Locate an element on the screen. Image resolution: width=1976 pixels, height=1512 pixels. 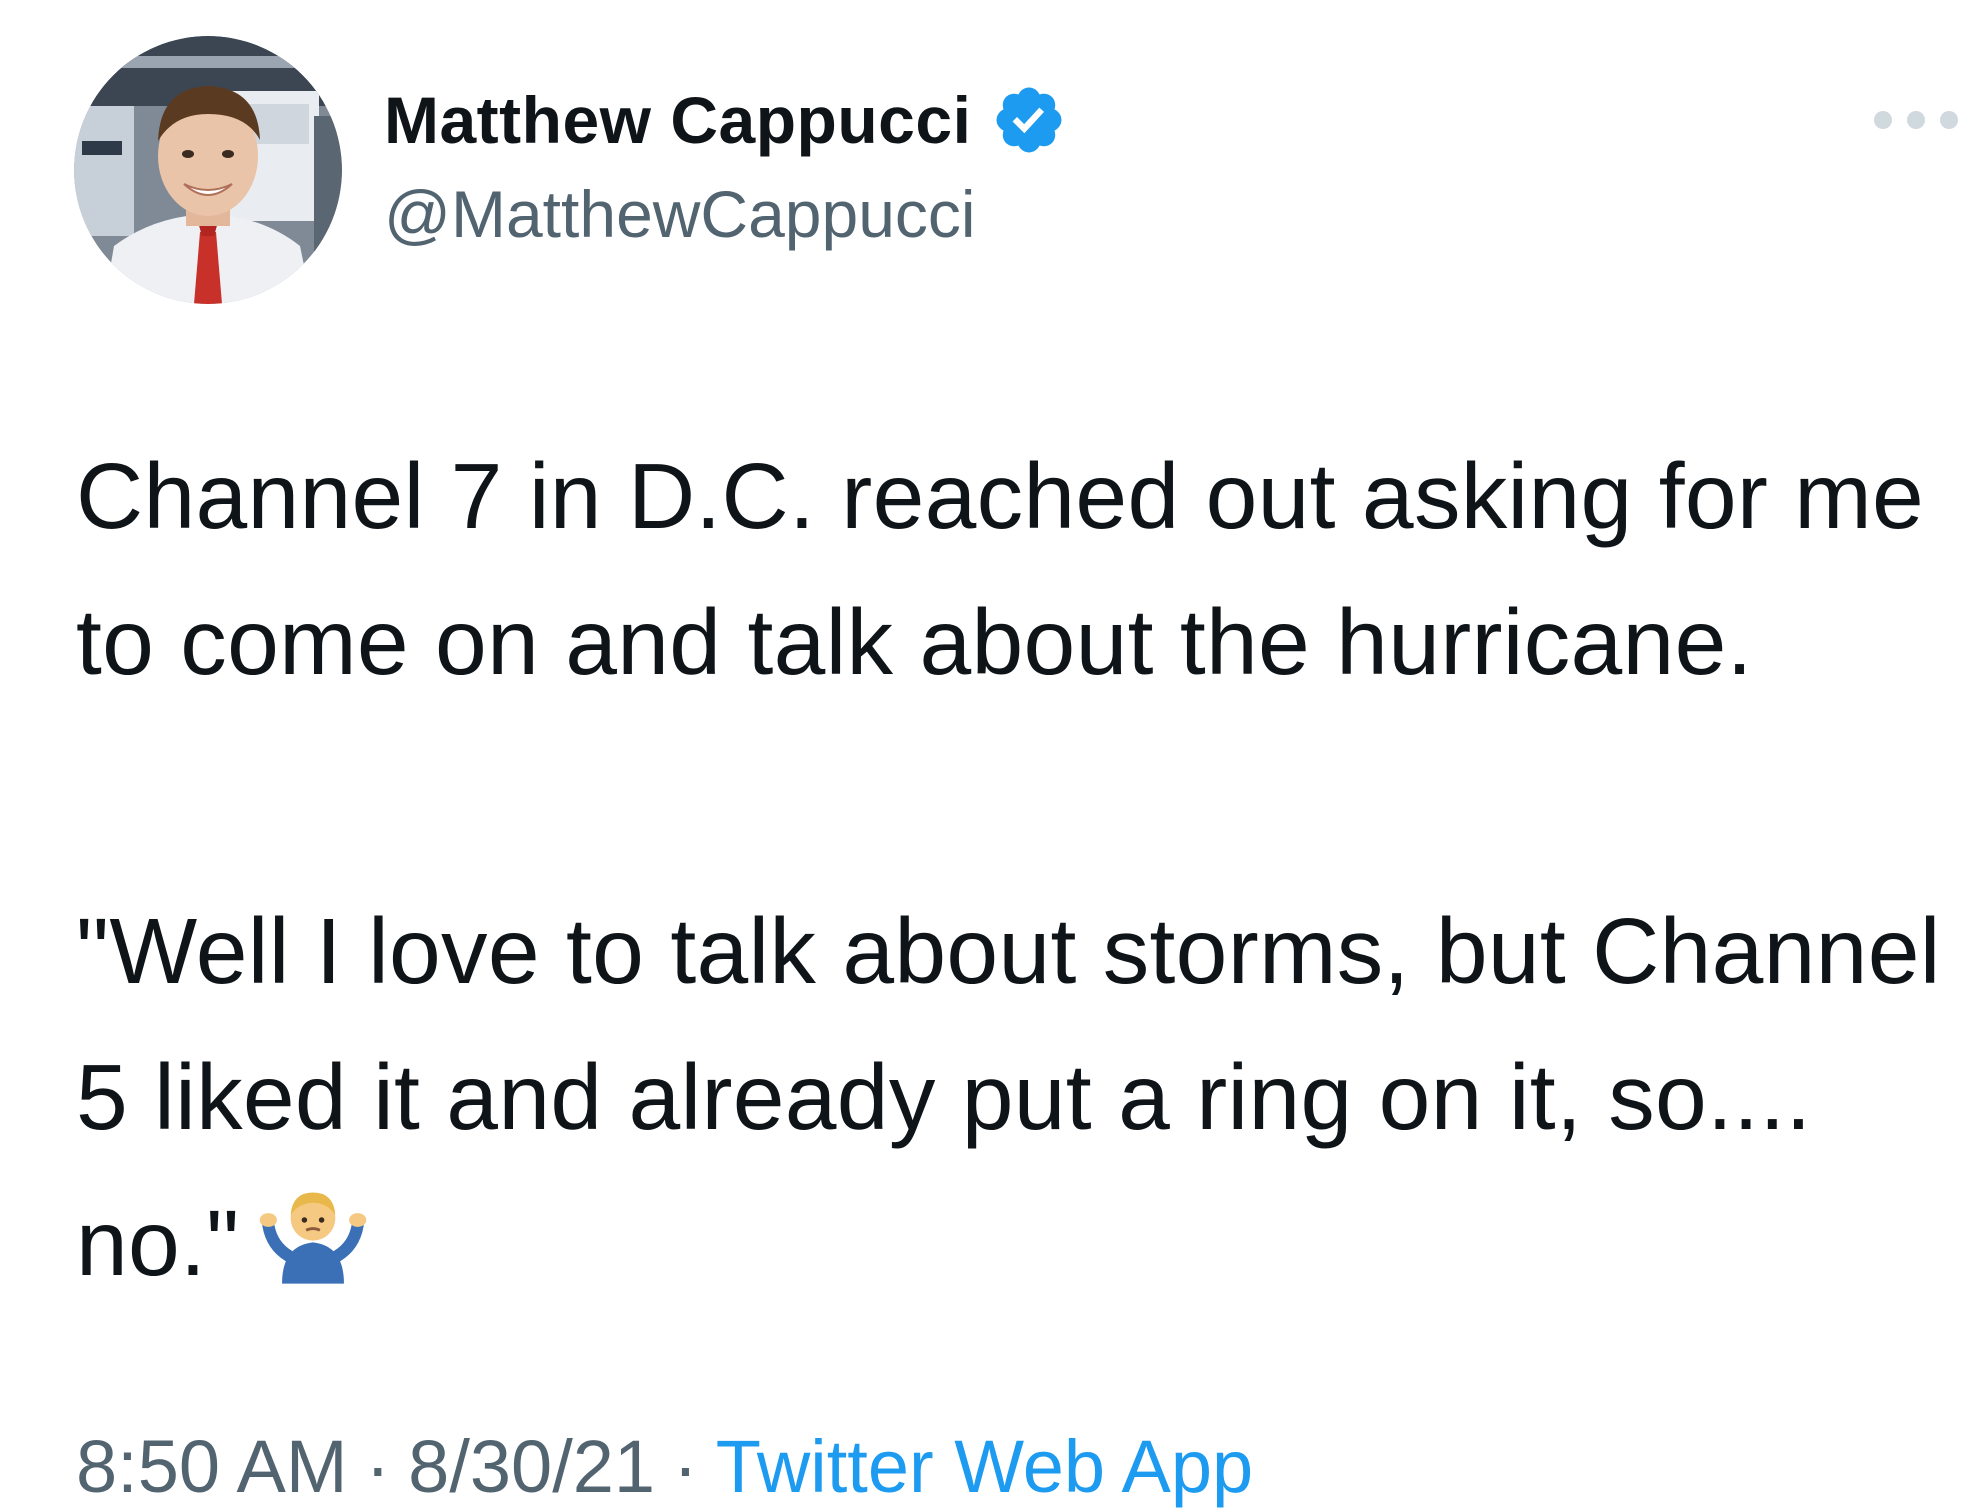
author-handle: @MatthewCappucci is located at coordinates (680, 214).